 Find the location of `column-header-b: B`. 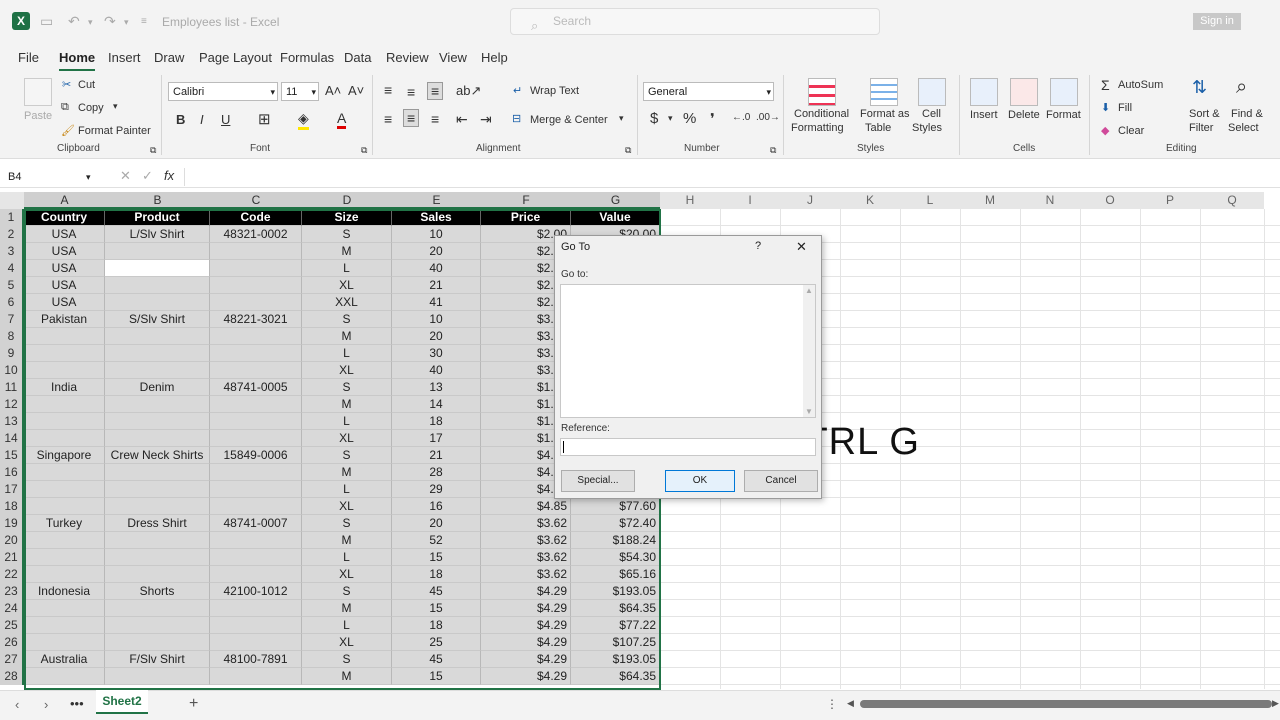

column-header-b: B is located at coordinates (157, 200).